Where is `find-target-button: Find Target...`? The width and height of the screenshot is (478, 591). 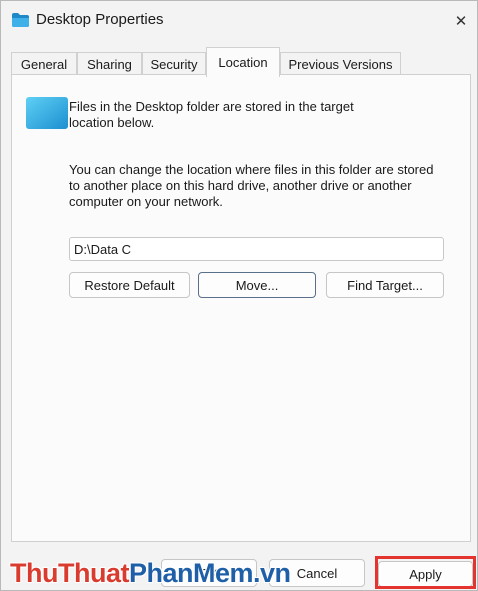
find-target-button: Find Target... is located at coordinates (385, 285).